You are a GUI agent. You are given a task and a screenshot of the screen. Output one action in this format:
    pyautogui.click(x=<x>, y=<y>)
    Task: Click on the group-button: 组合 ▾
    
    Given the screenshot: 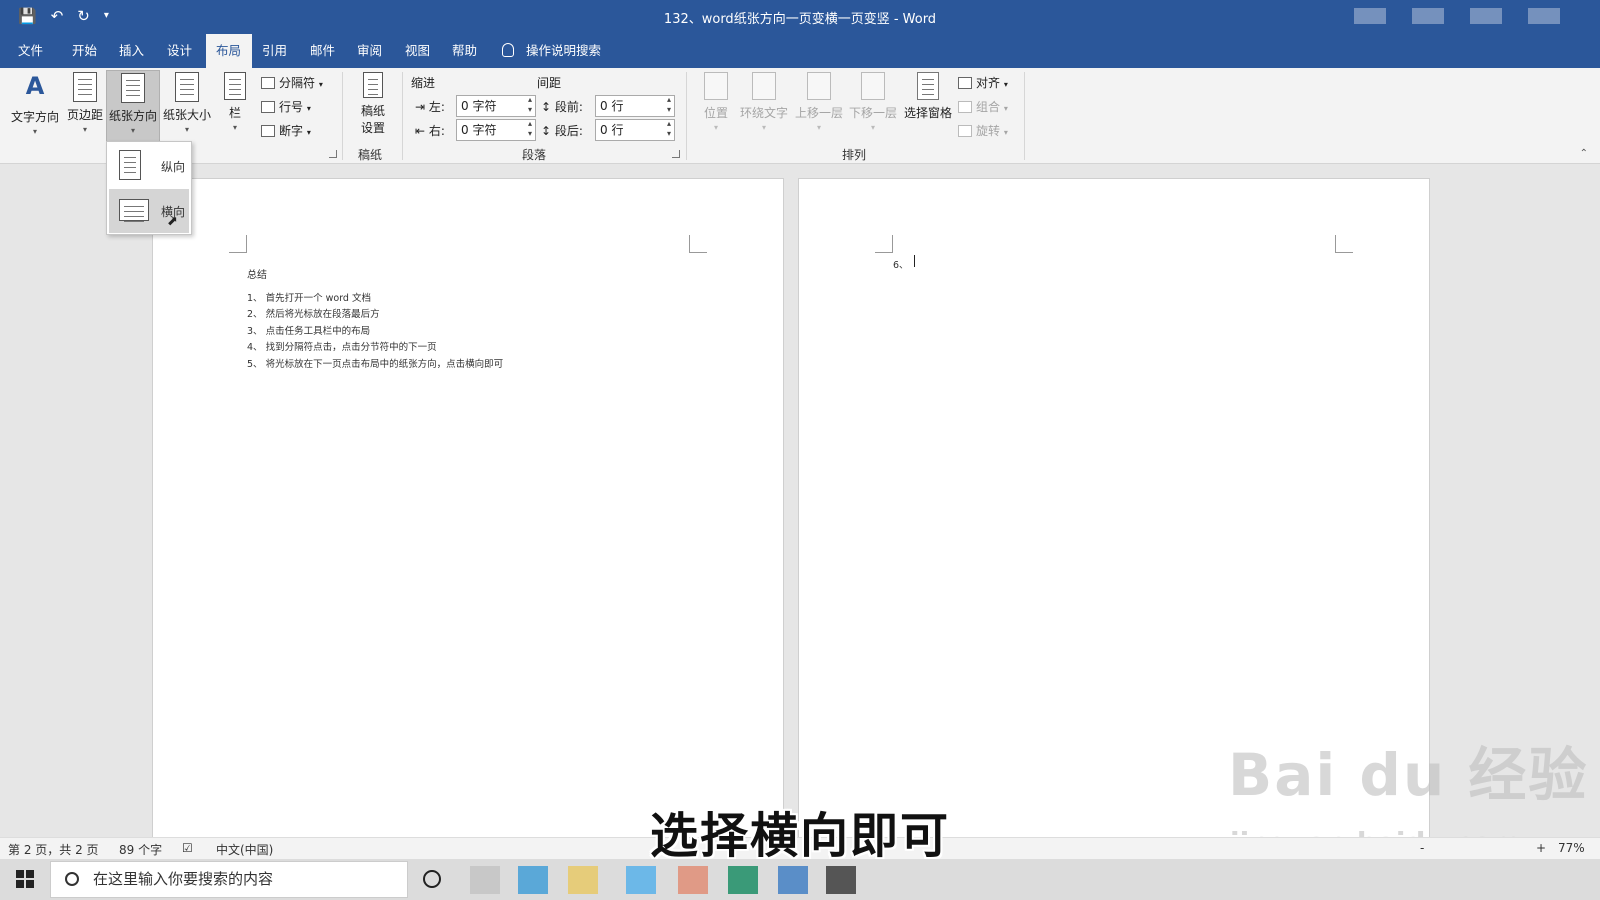 What is the action you would take?
    pyautogui.click(x=983, y=106)
    